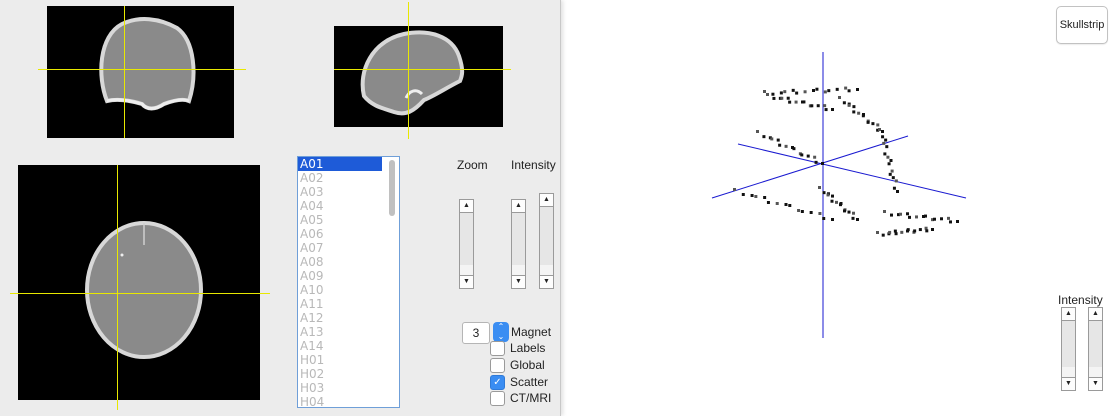 This screenshot has width=1118, height=416. What do you see at coordinates (348, 290) in the screenshot?
I see `list-item: A10` at bounding box center [348, 290].